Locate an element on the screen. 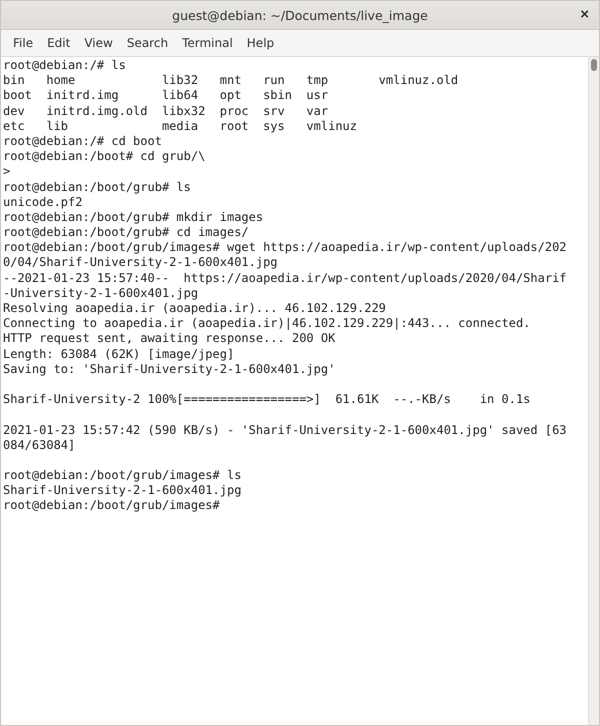 This screenshot has height=726, width=600. terminal-line: --2021-01-23 15:57:40-- https://aoapedia.ir/wp-content/uploads/2020/04/Sharif is located at coordinates (285, 278).